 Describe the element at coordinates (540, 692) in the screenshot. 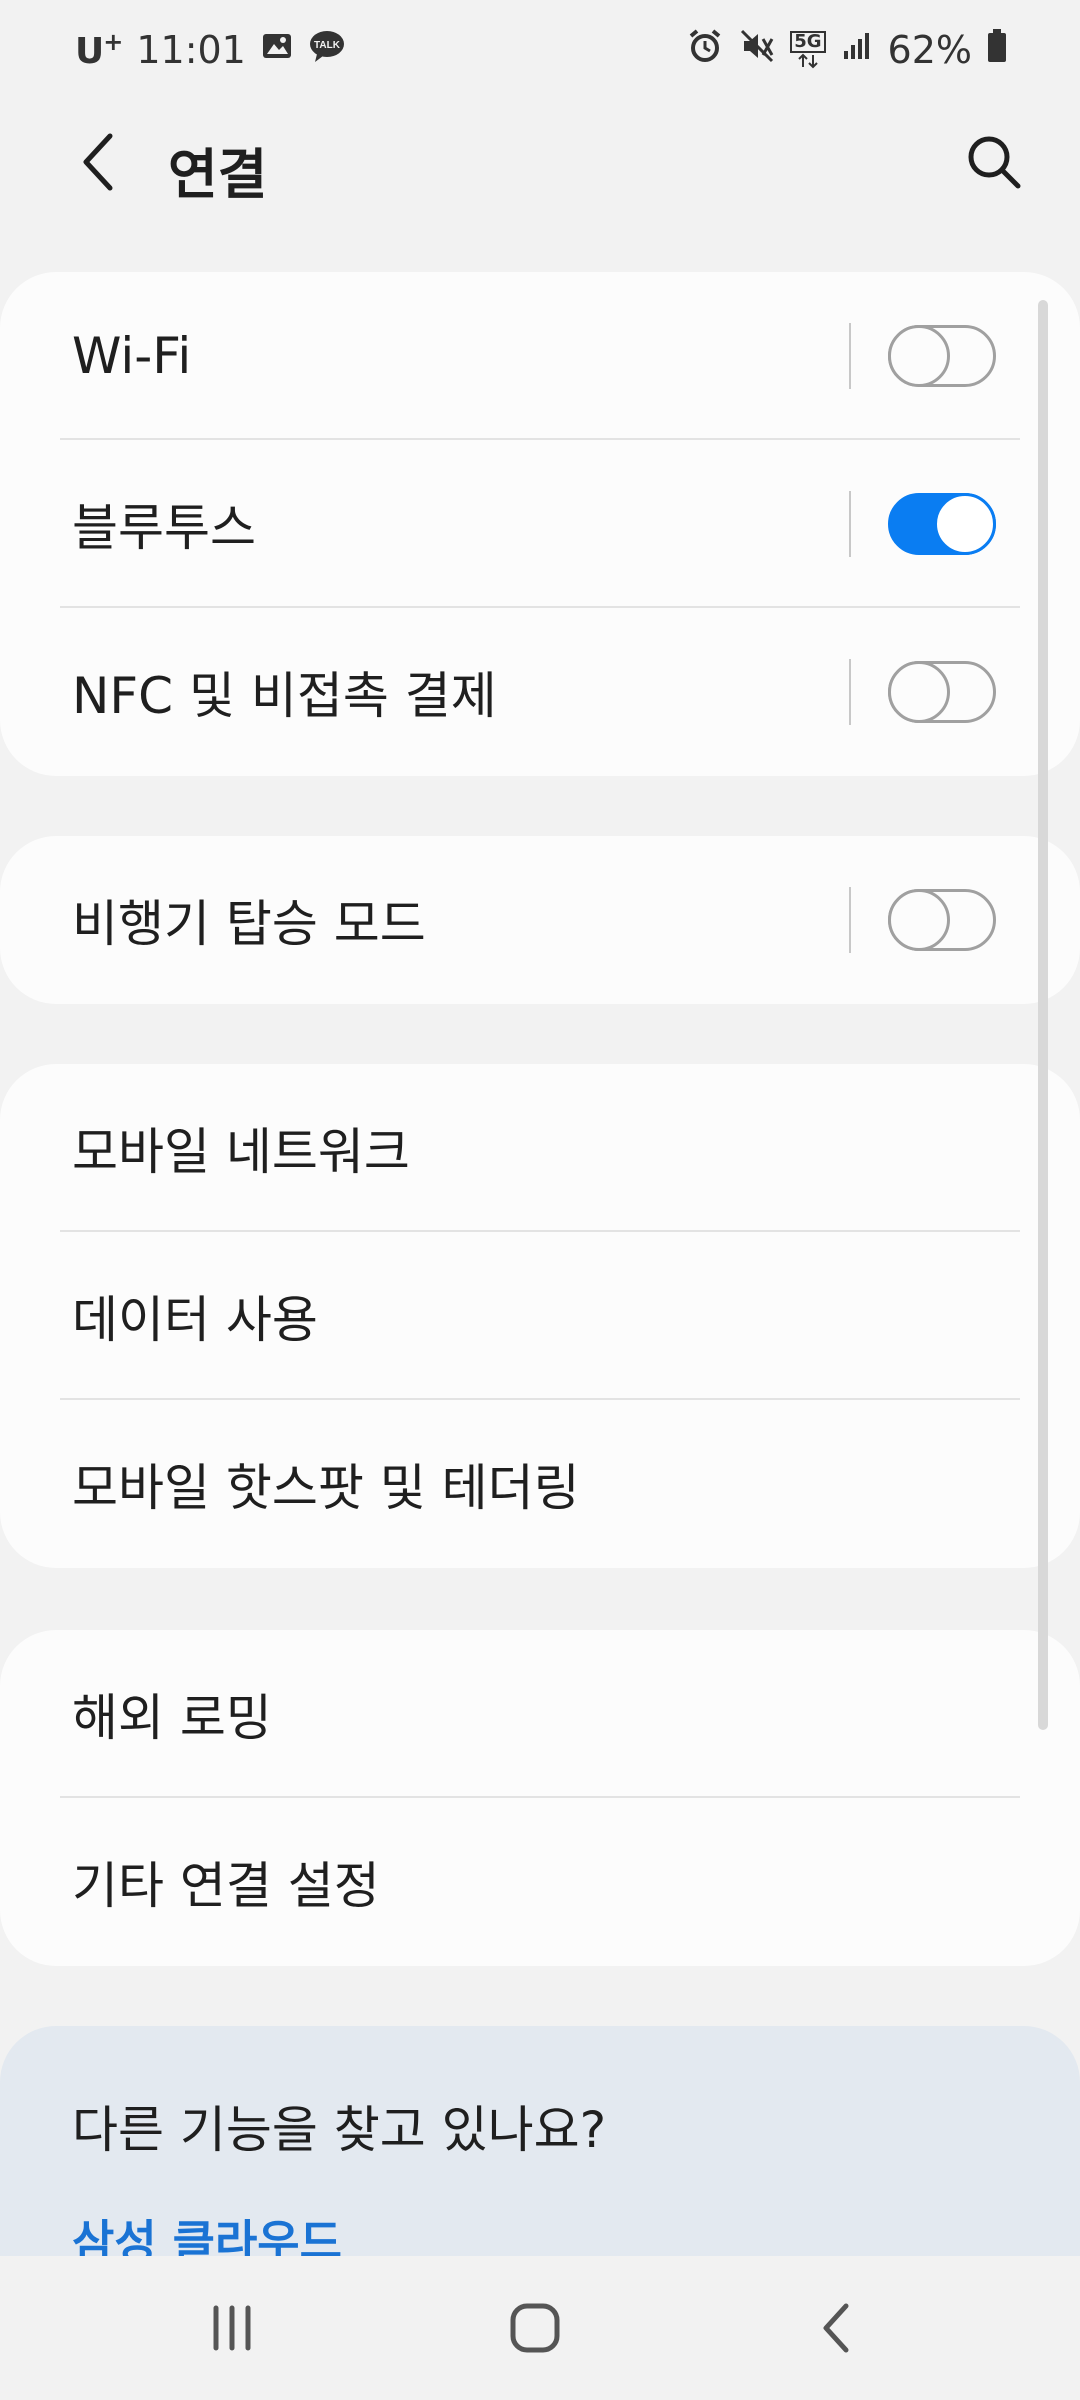

I see `nfc-row: NFC 및 비접촉 결제` at that location.